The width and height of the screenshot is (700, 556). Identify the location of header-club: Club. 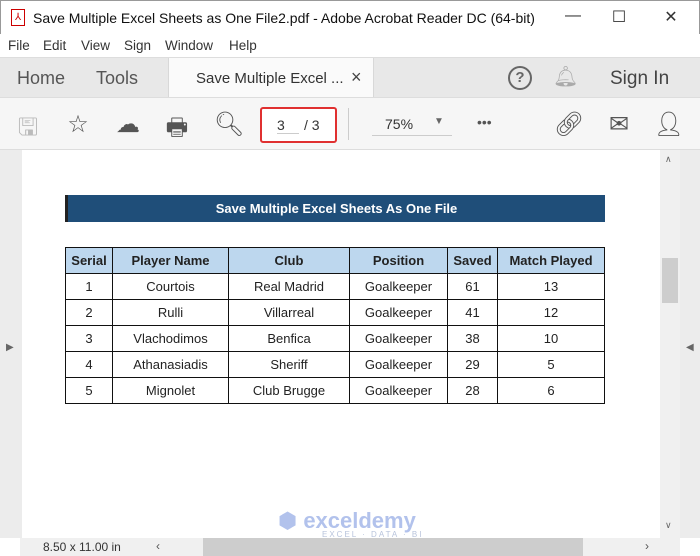
(289, 260).